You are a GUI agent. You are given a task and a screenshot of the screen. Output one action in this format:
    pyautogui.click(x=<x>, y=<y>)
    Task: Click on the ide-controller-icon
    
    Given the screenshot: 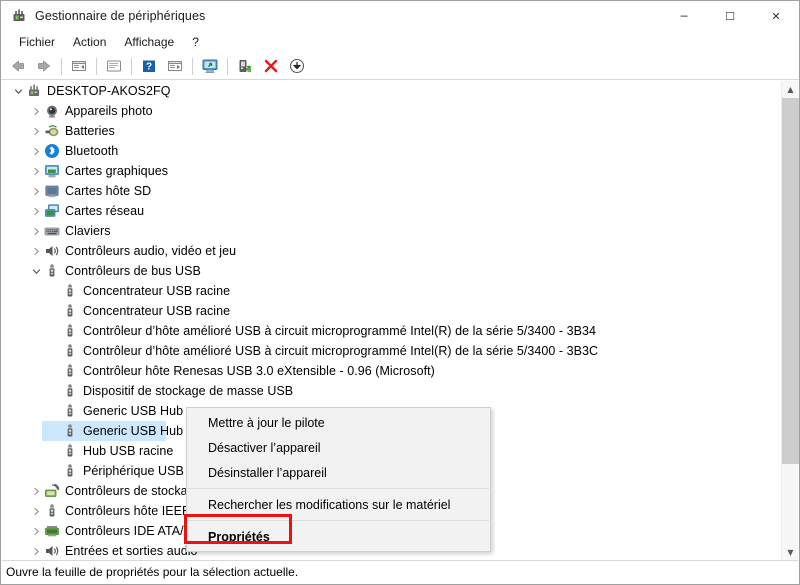 What is the action you would take?
    pyautogui.click(x=52, y=531)
    